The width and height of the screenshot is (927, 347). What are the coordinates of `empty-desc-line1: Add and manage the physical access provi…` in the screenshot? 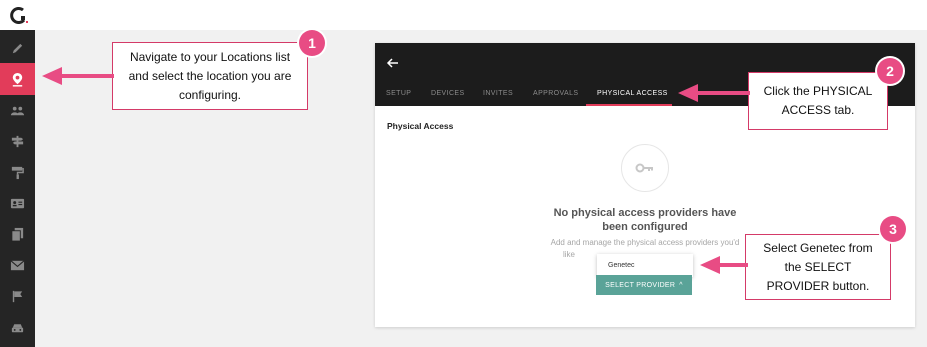 It's located at (645, 242).